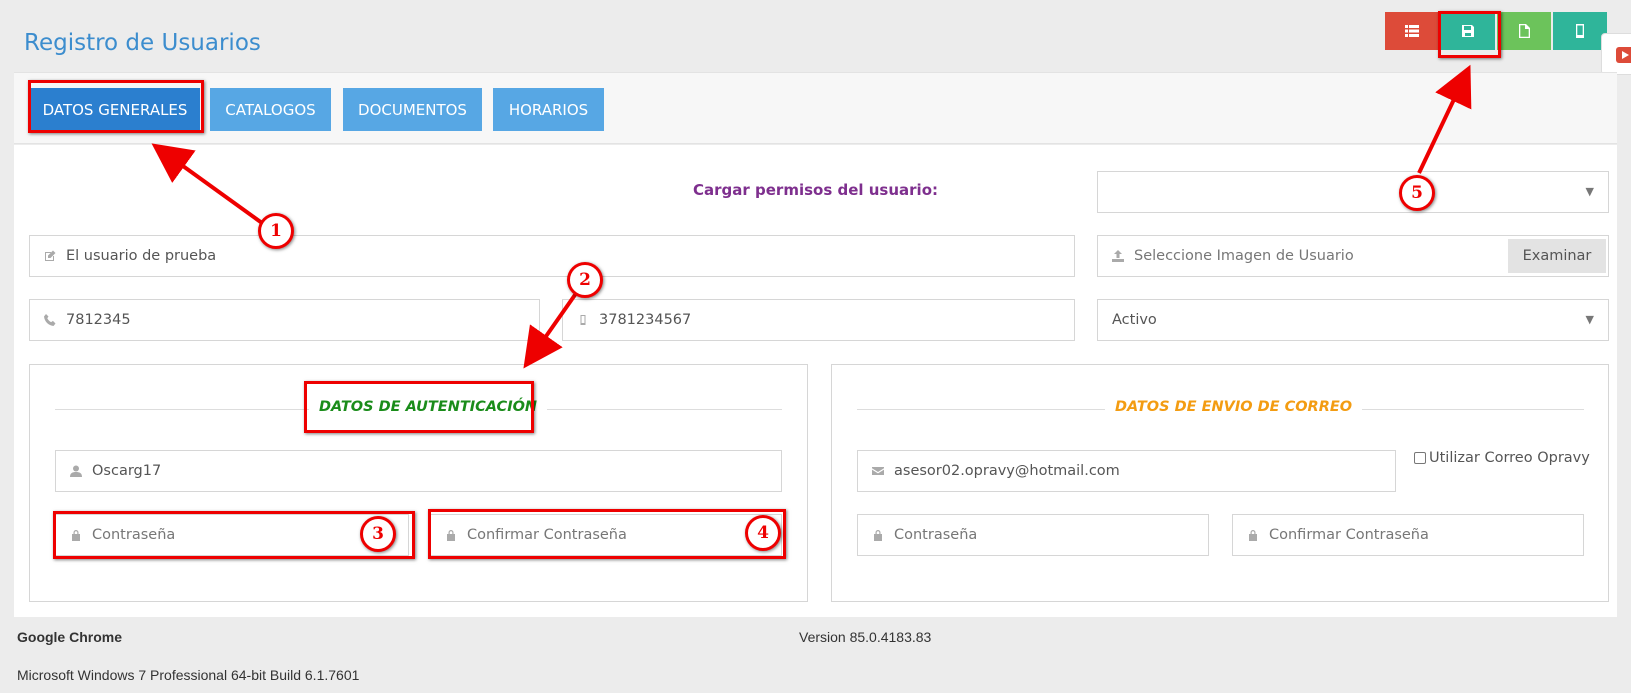  I want to click on user-image-field: Seleccione Imagen de Usuario Examinar, so click(1353, 256).